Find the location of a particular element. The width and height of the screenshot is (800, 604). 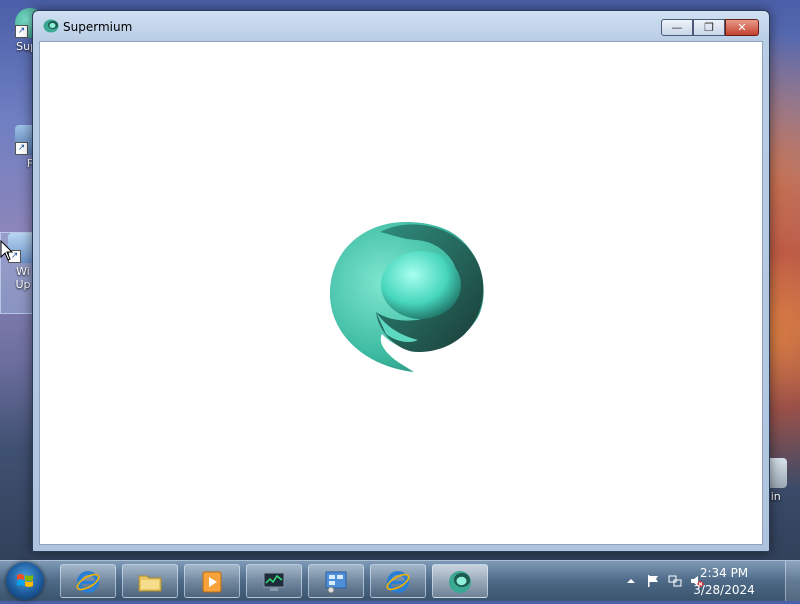

media-player-icon is located at coordinates (212, 582).